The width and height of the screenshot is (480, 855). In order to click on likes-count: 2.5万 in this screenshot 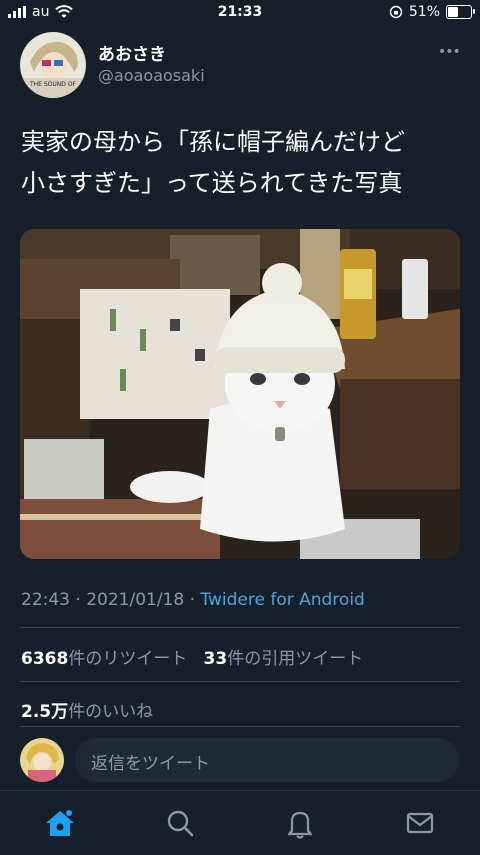, I will do `click(45, 712)`.